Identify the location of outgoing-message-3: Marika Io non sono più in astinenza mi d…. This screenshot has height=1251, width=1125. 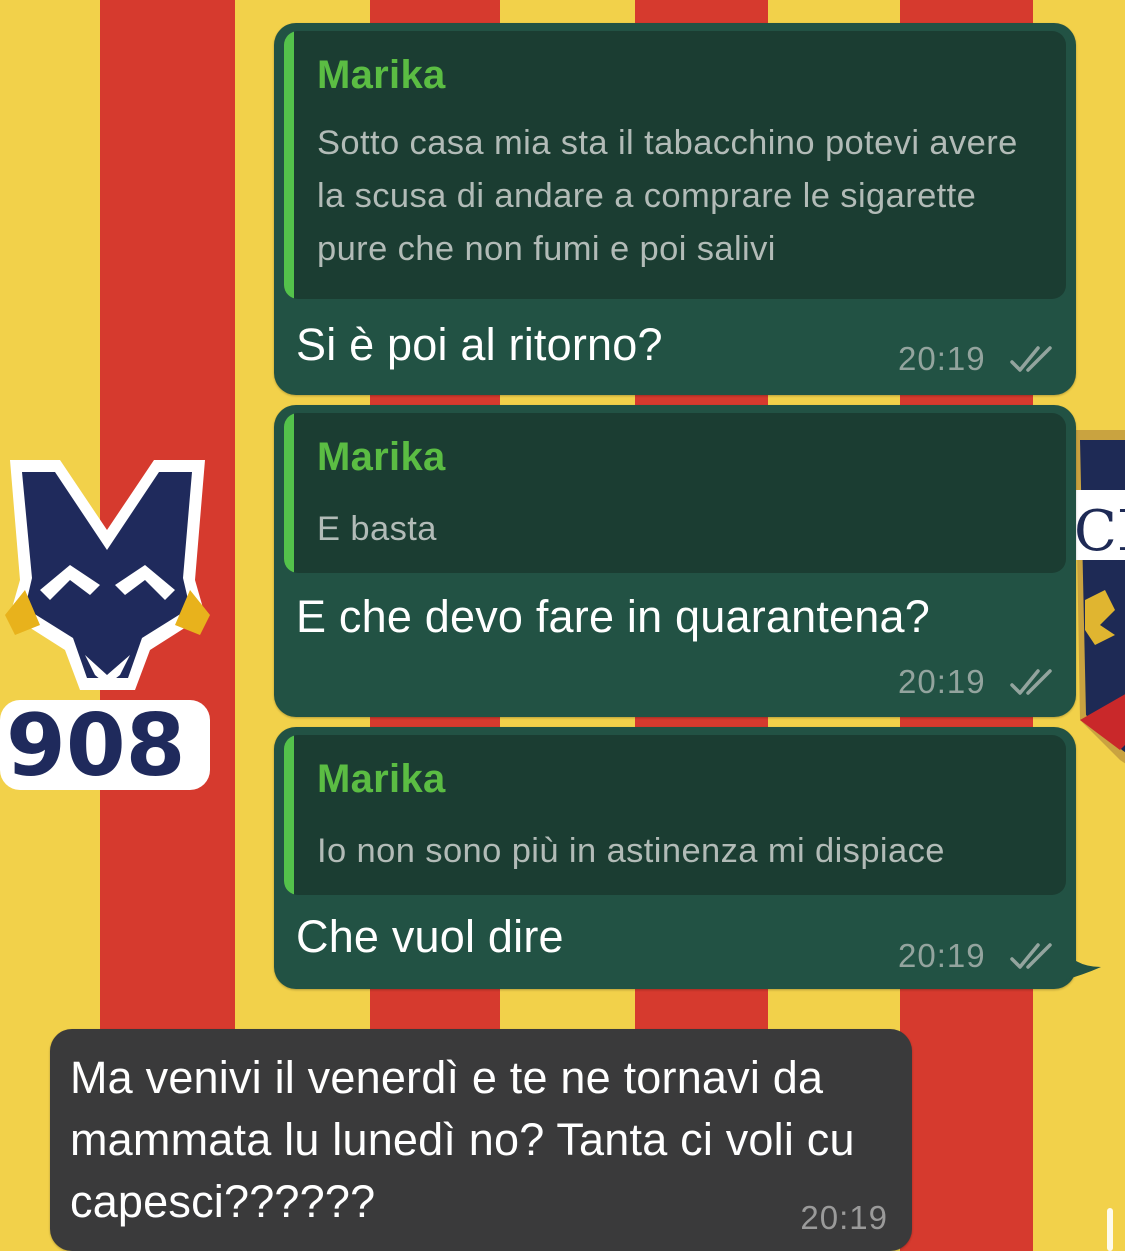
(675, 858).